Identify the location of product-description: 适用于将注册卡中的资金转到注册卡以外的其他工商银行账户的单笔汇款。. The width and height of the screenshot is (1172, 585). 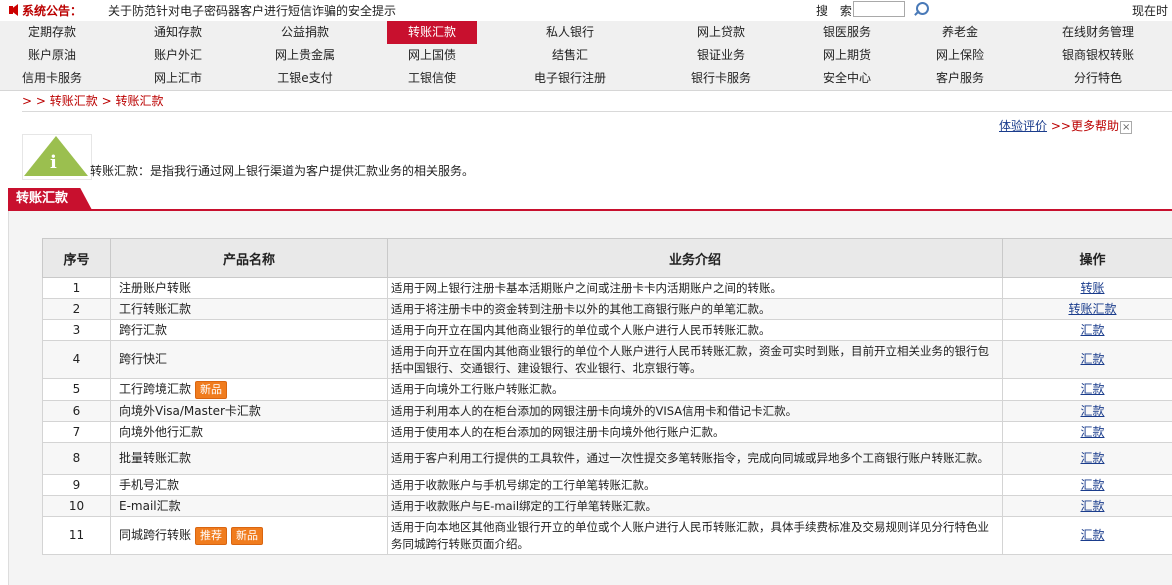
(695, 309).